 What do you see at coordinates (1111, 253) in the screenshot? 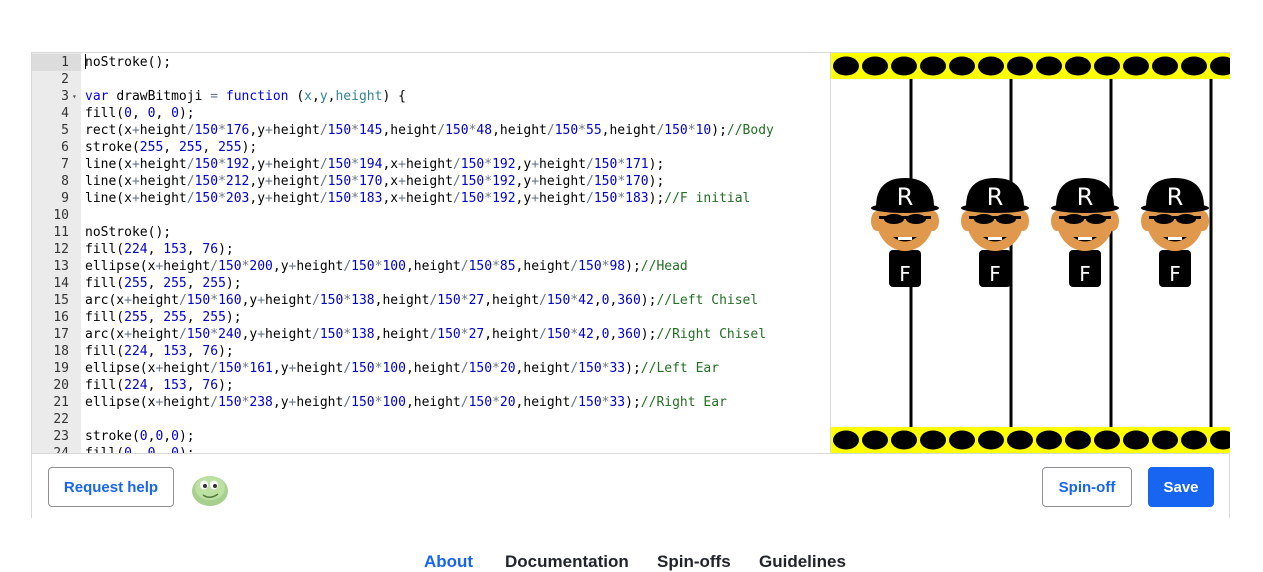
I see `vertical-bar` at bounding box center [1111, 253].